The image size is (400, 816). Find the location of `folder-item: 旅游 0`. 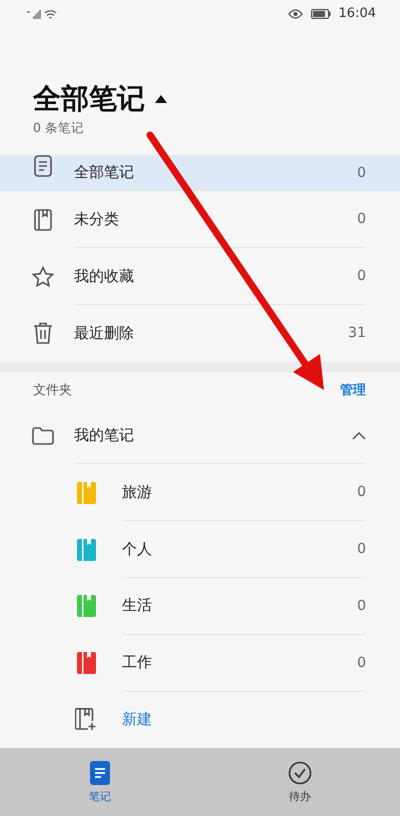

folder-item: 旅游 0 is located at coordinates (200, 493).